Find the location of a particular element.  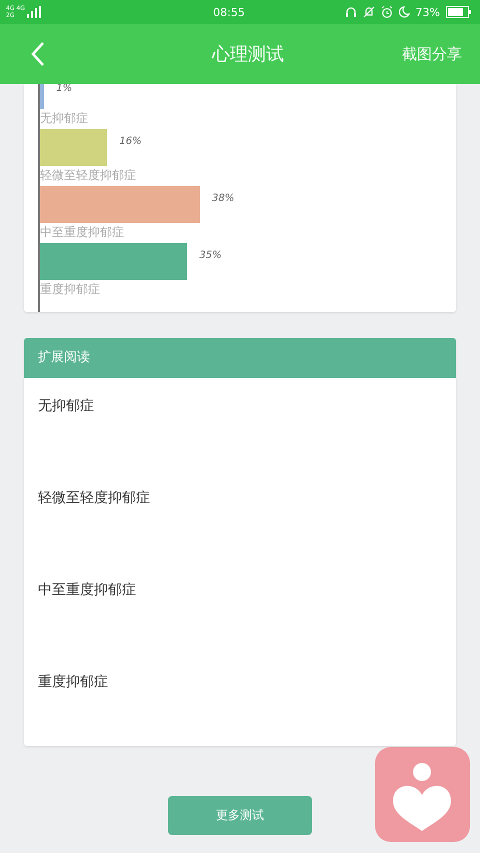

heart-app-icon is located at coordinates (422, 794).